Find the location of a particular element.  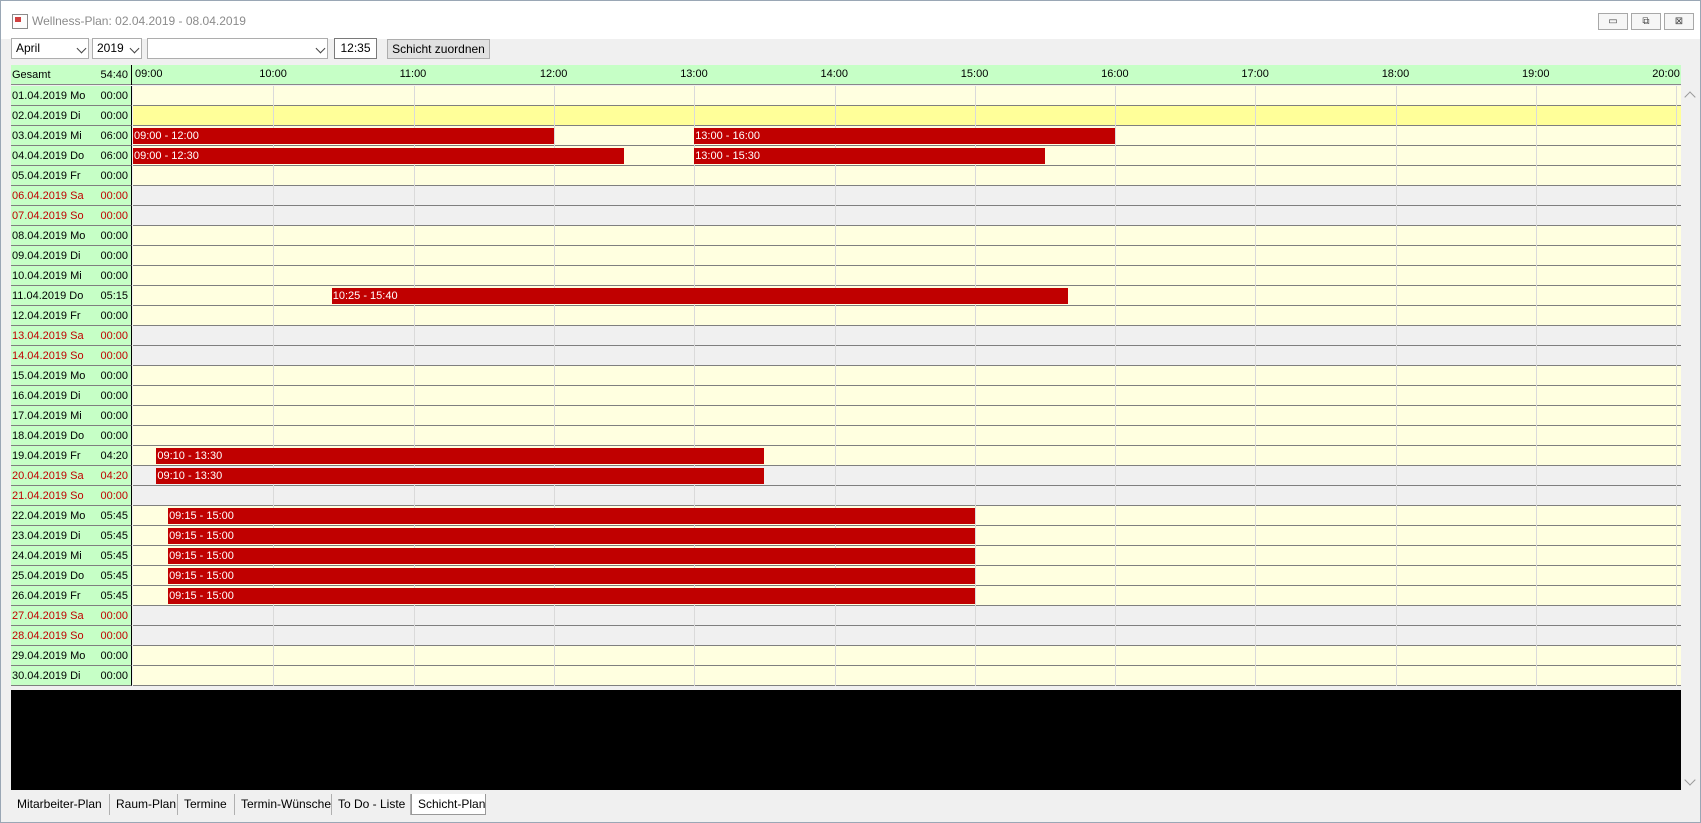

day-row: 19.04.2019 Fr 04:20 09:10 - 13:30 is located at coordinates (846, 456).